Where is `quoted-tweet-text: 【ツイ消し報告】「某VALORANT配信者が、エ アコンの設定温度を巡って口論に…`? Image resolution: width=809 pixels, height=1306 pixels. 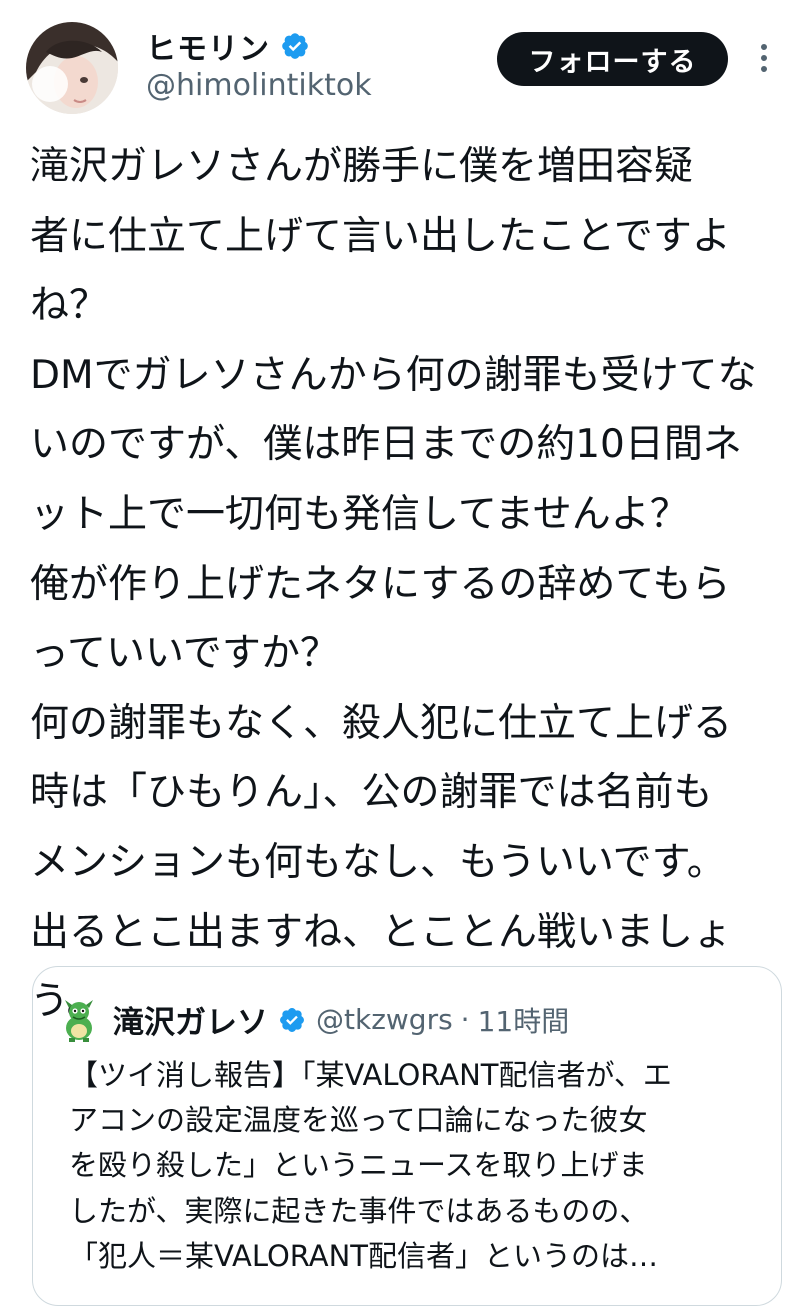
quoted-tweet-text: 【ツイ消し報告】「某VALORANT配信者が、エ アコンの設定温度を巡って口論に… is located at coordinates (370, 1165).